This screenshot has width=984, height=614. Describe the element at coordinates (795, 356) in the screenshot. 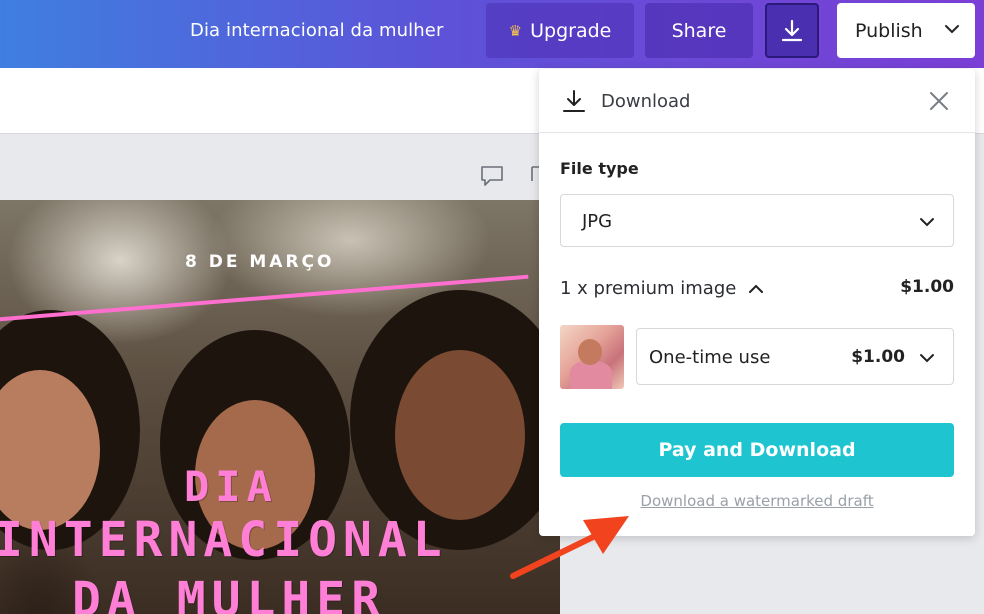

I see `license-select: One-time use $1.00` at that location.